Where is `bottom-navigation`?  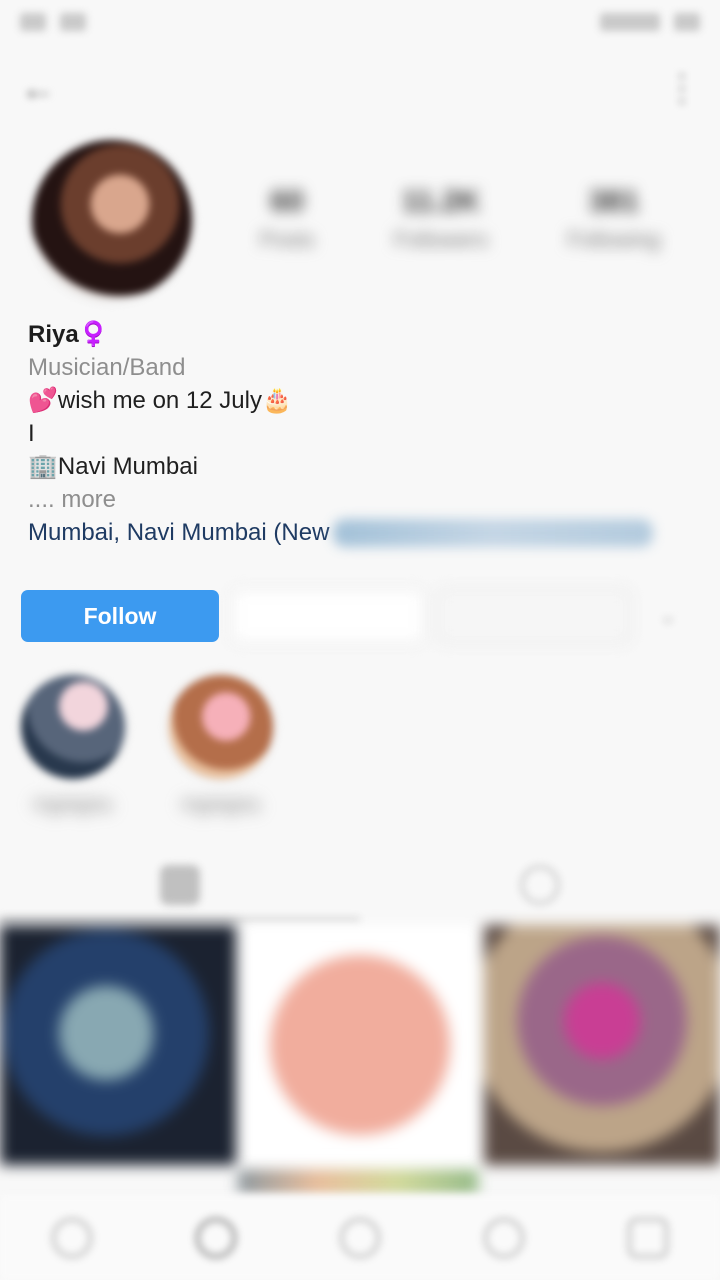 bottom-navigation is located at coordinates (360, 1237).